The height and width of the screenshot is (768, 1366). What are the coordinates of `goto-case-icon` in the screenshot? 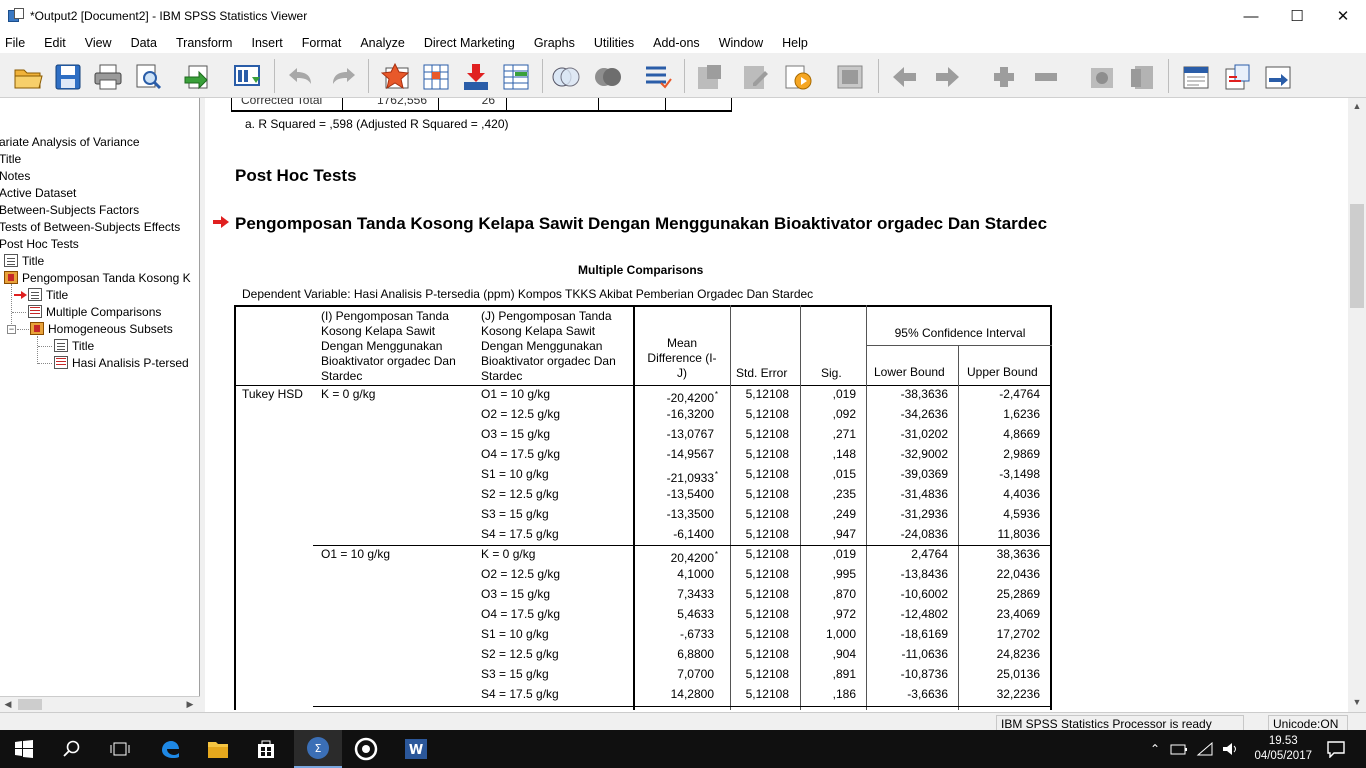 It's located at (436, 77).